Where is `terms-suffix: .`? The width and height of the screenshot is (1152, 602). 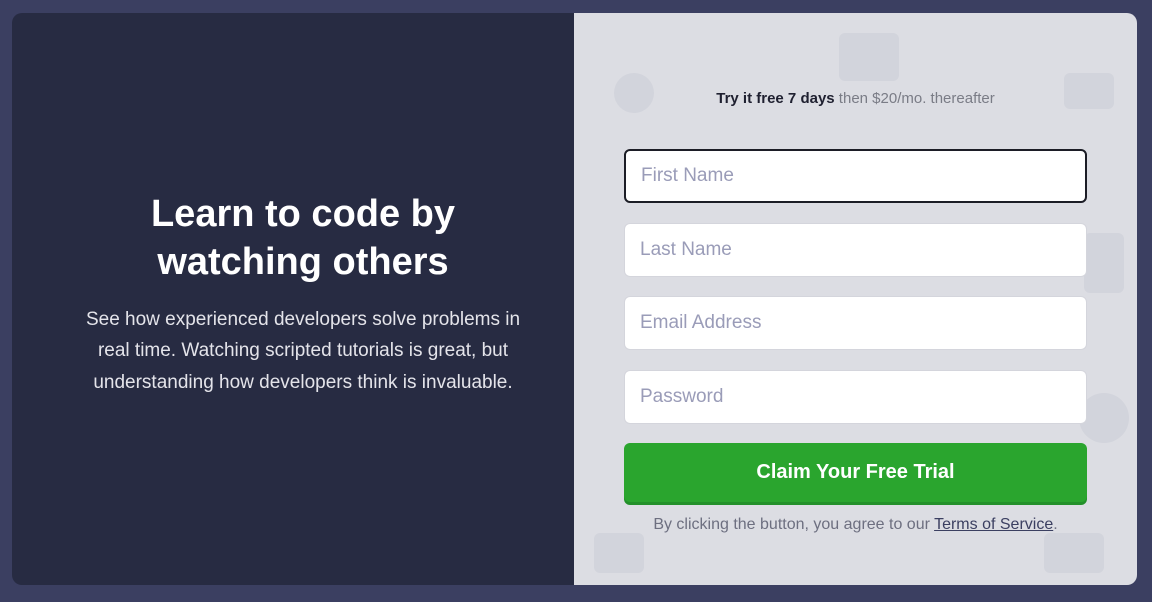 terms-suffix: . is located at coordinates (1055, 524).